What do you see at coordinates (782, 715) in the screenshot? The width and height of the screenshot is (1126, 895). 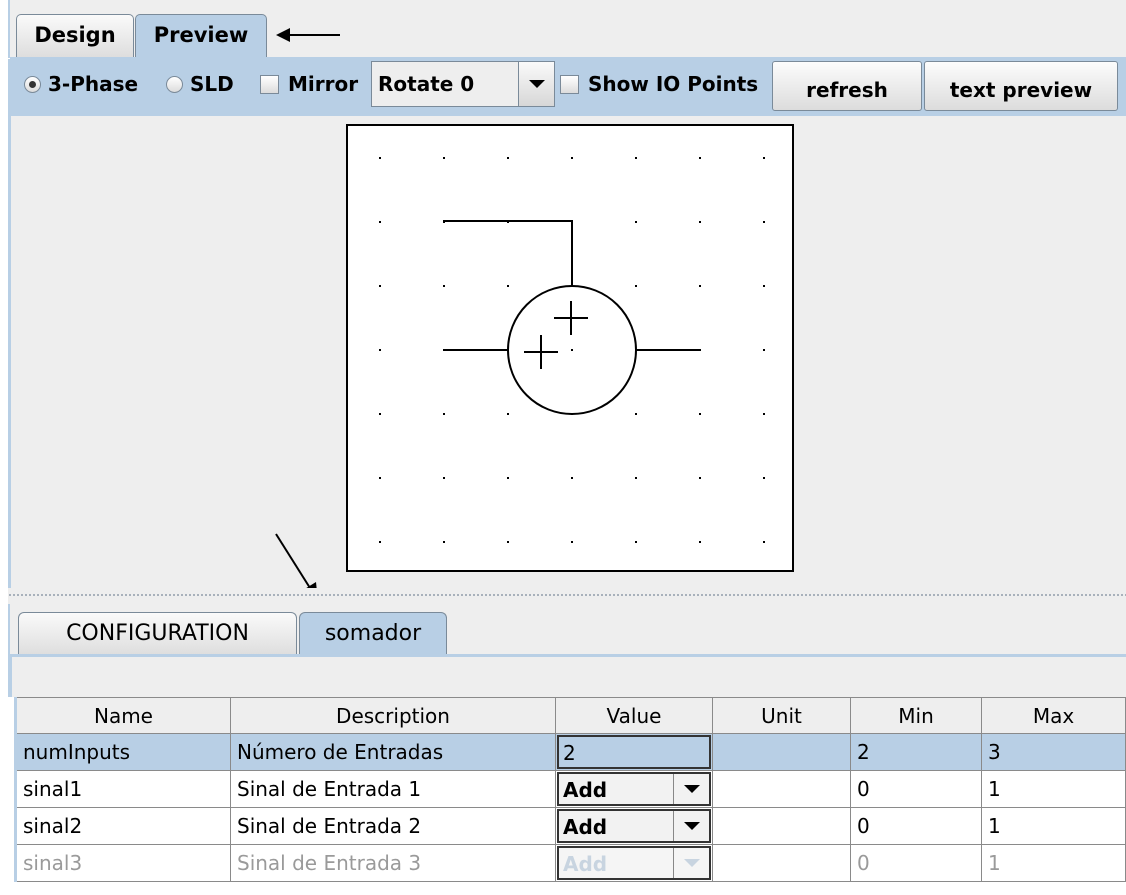 I see `header-unit: Unit` at bounding box center [782, 715].